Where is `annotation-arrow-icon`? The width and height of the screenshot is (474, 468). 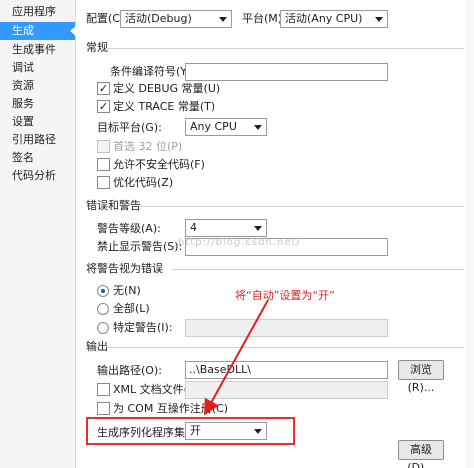
annotation-arrow-icon is located at coordinates (236, 357).